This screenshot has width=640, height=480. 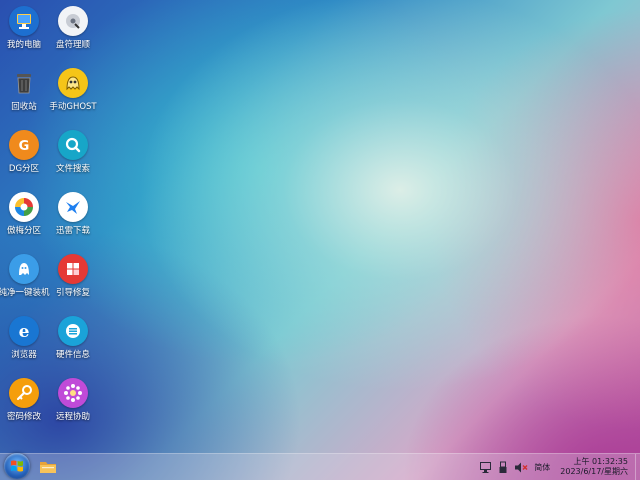 What do you see at coordinates (521, 467) in the screenshot?
I see `volume-muted-icon` at bounding box center [521, 467].